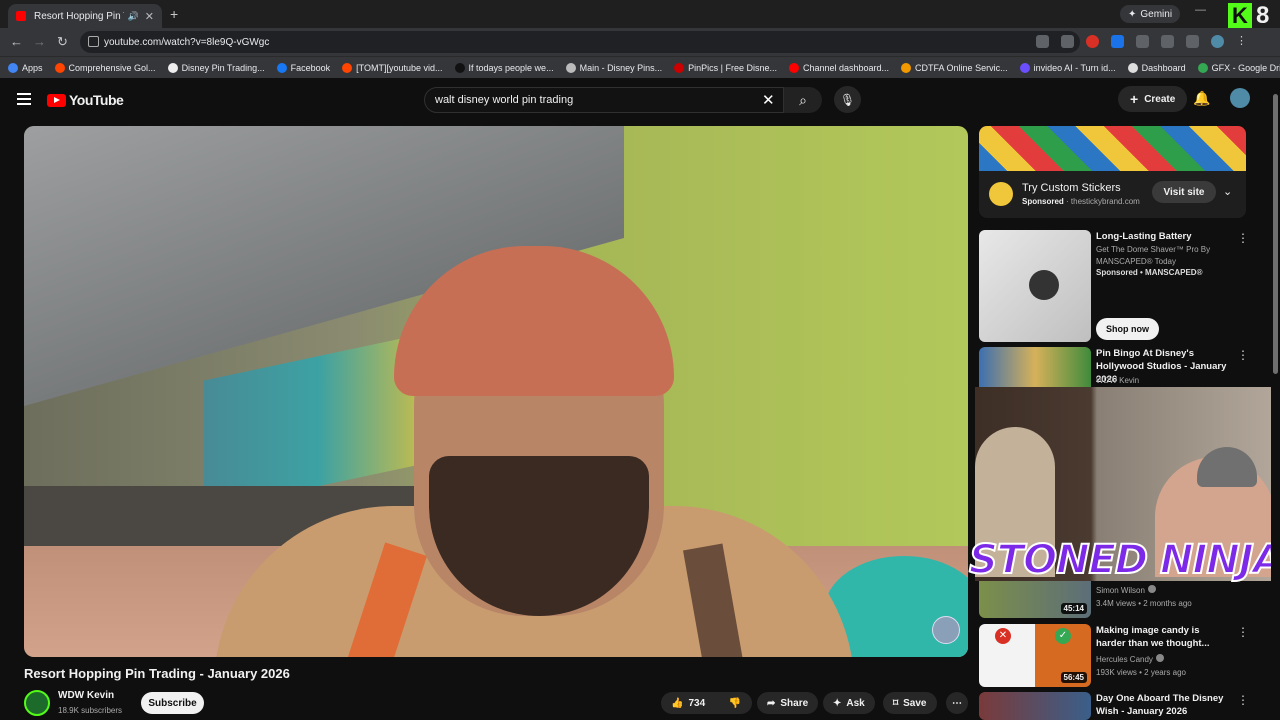  I want to click on subscribe-button: Subscribe, so click(172, 703).